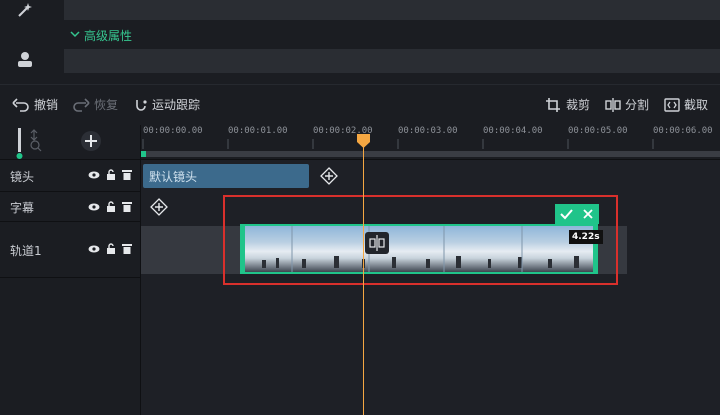 Image resolution: width=720 pixels, height=415 pixels. Describe the element at coordinates (430, 154) in the screenshot. I see `scrub-bar` at that location.